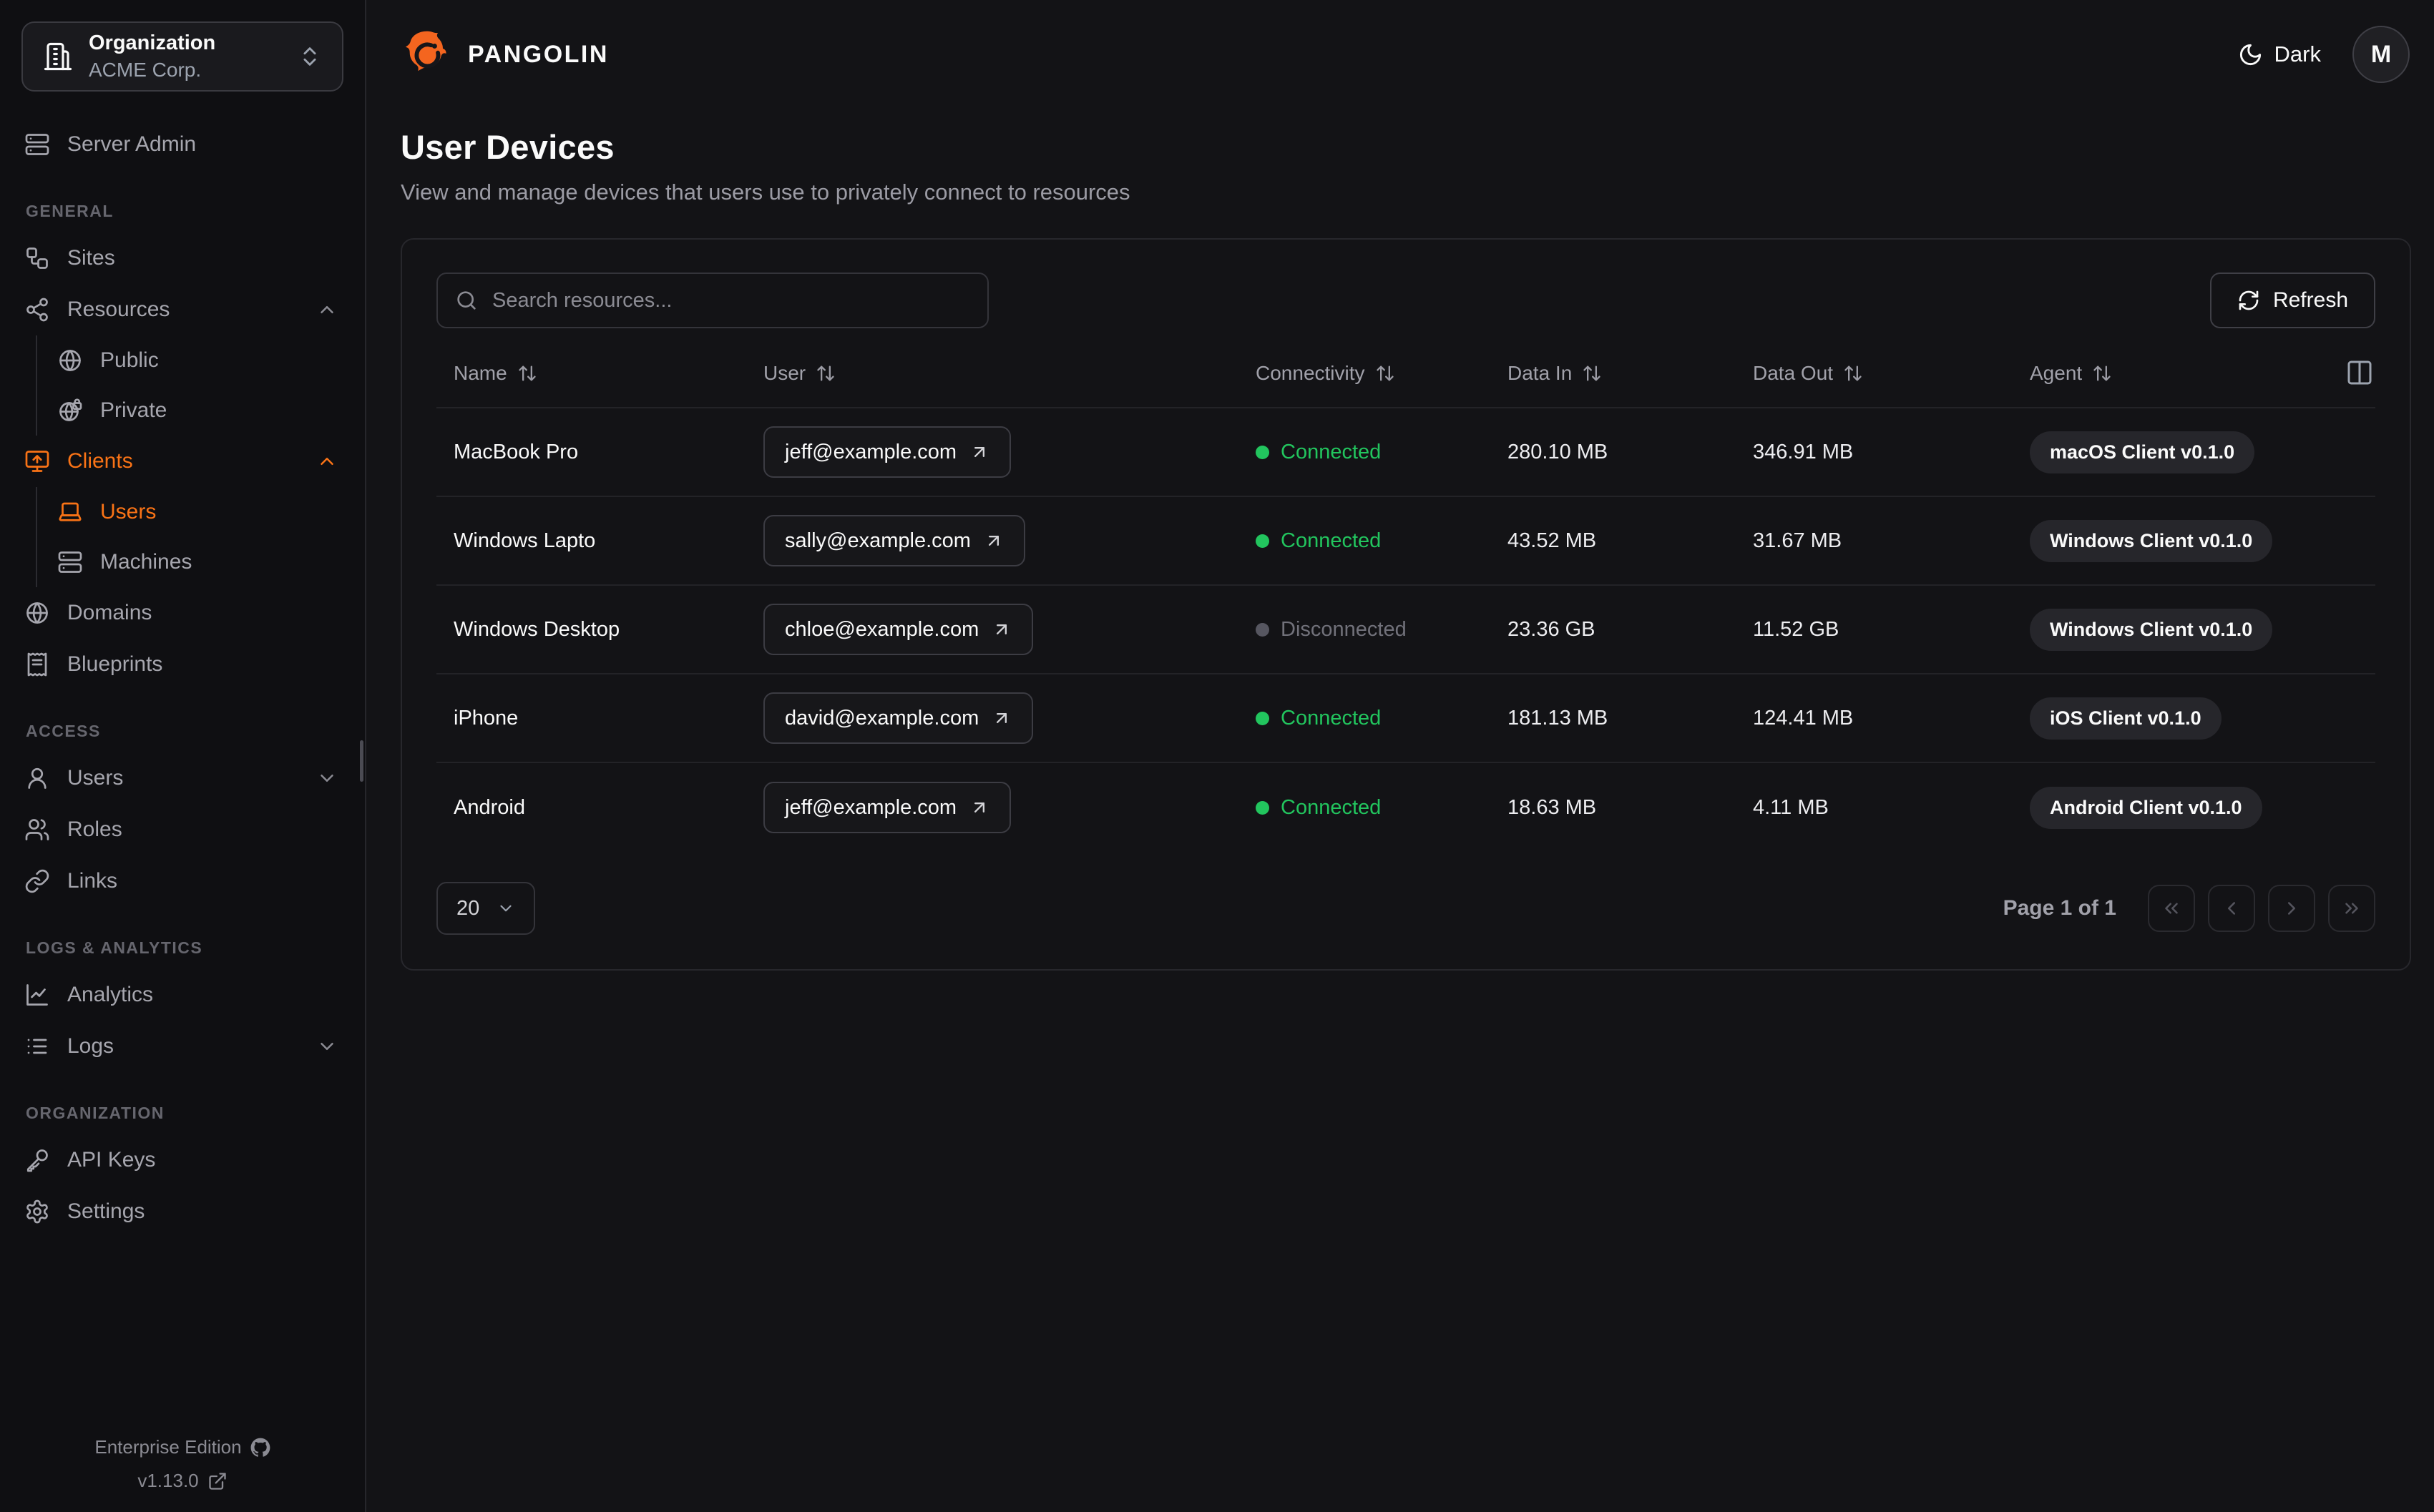 The width and height of the screenshot is (2434, 1512). I want to click on search-input, so click(712, 300).